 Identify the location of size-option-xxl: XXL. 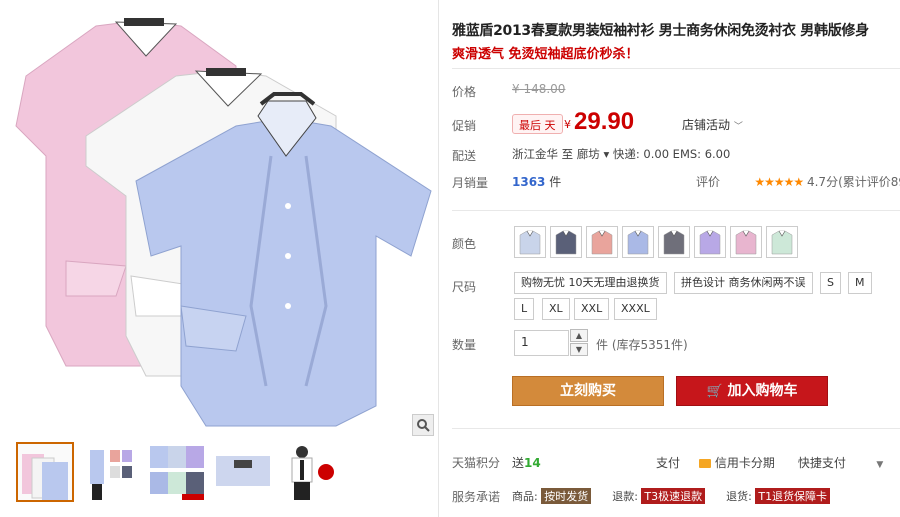
(592, 309).